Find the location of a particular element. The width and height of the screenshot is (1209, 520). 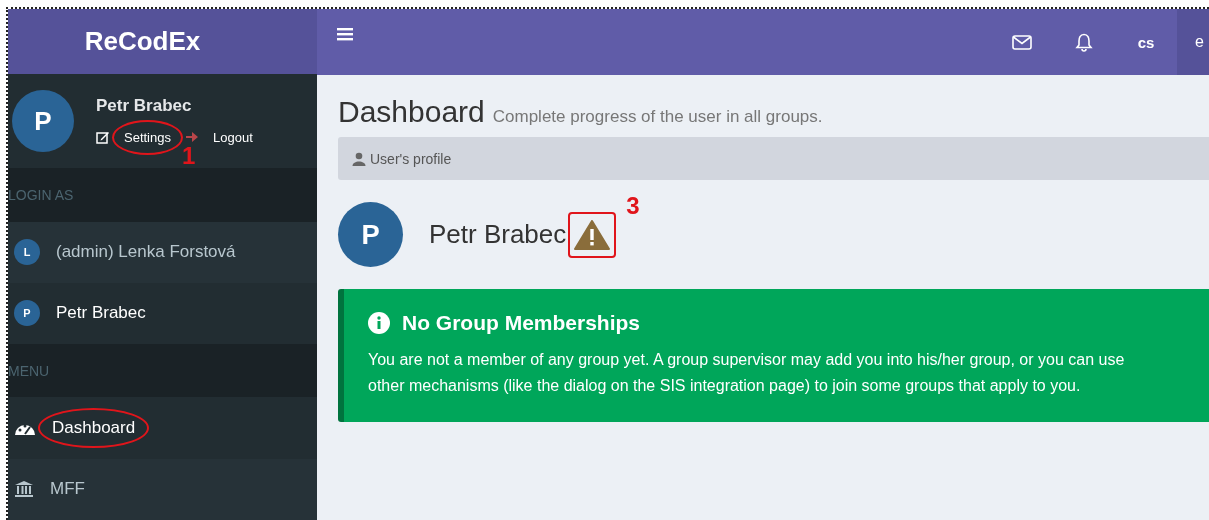

info-icon is located at coordinates (379, 323).